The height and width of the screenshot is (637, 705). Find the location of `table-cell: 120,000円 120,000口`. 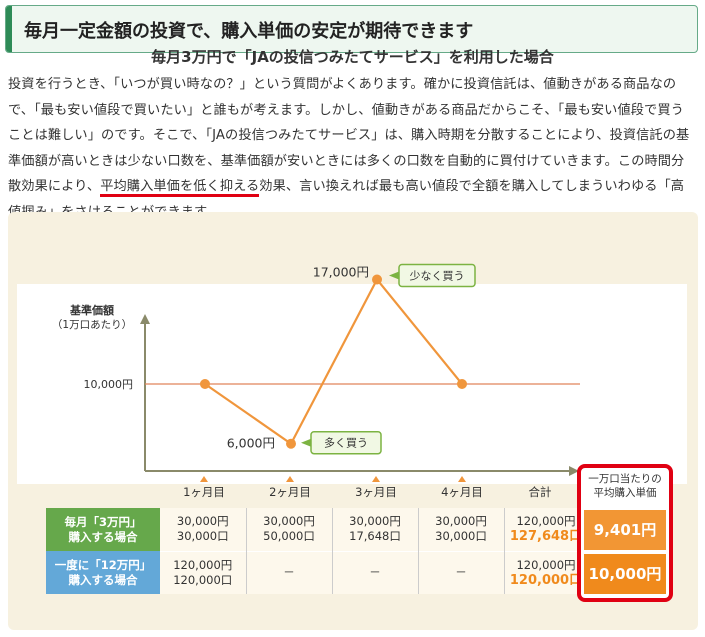

table-cell: 120,000円 120,000口 is located at coordinates (203, 572).